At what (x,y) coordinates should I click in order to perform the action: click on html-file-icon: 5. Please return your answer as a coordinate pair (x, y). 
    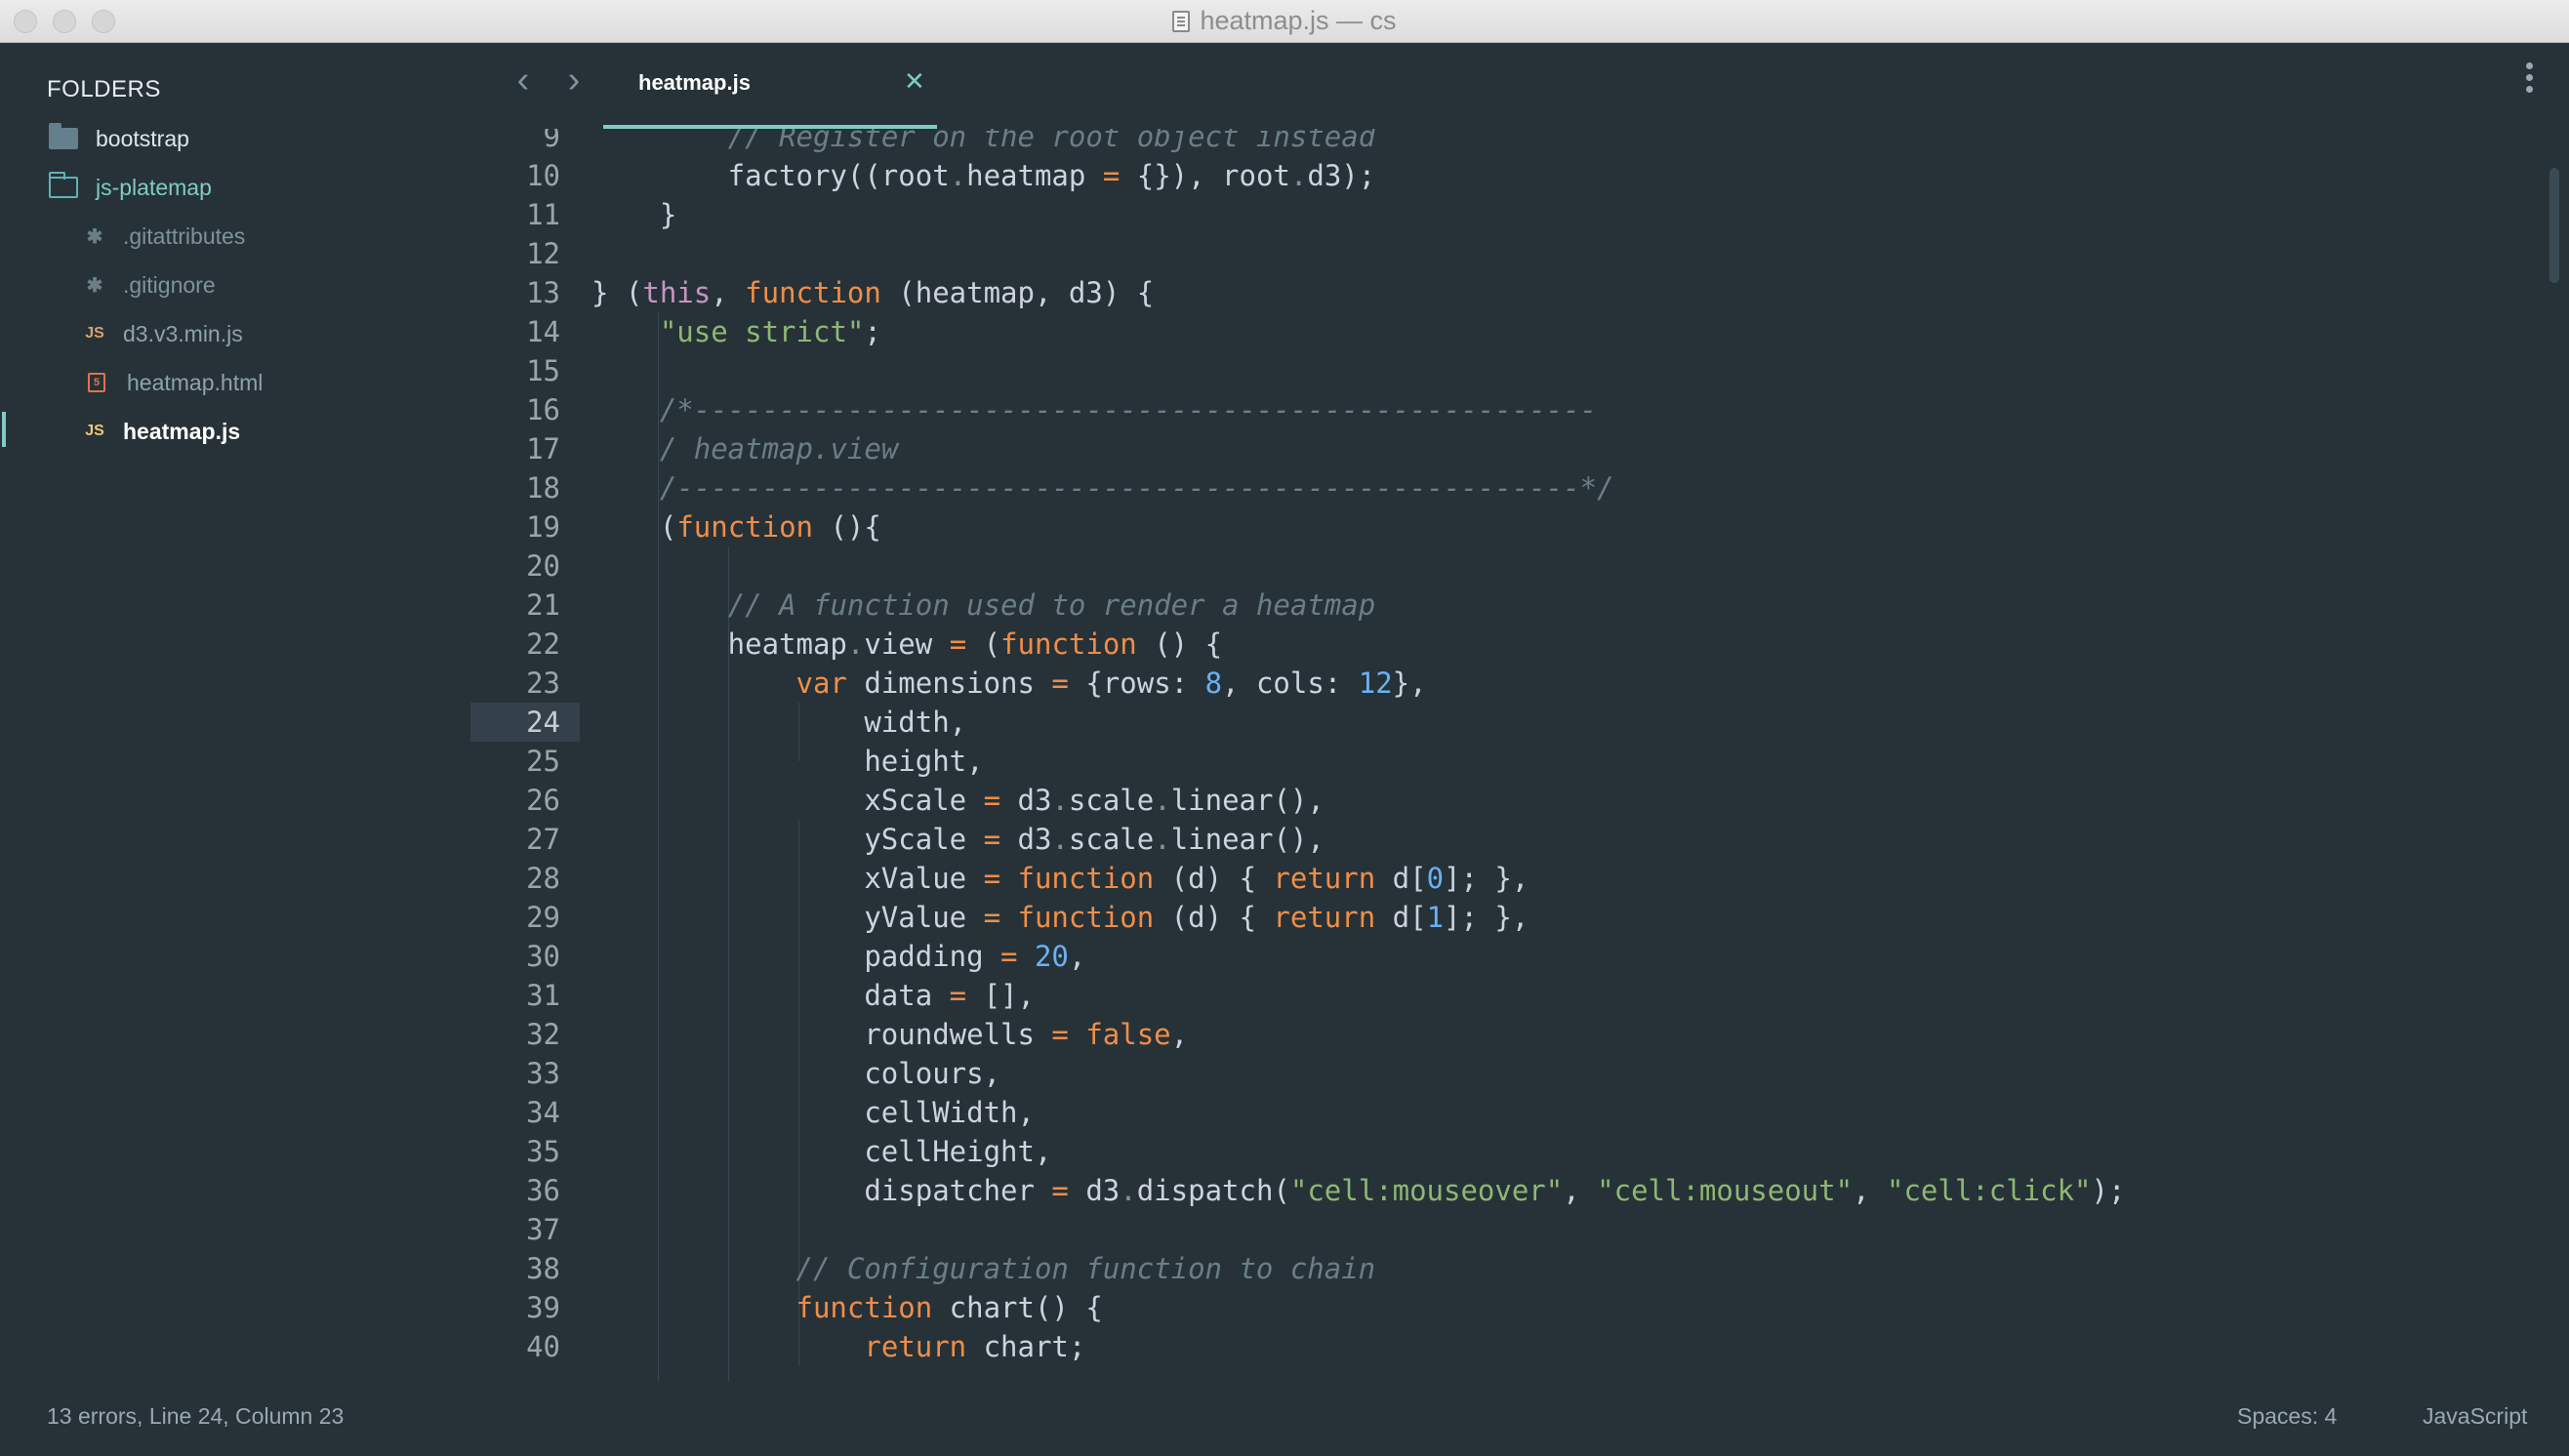
    Looking at the image, I should click on (97, 382).